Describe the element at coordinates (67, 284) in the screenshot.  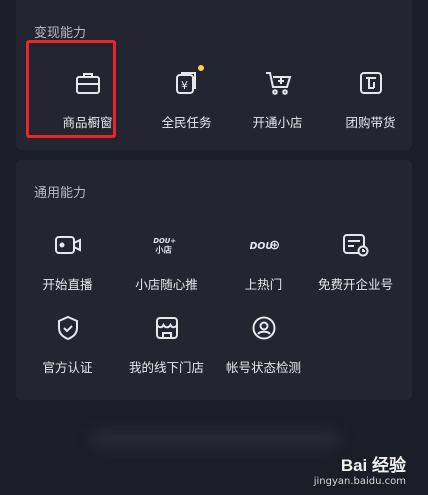
I see `item-label: 开始直播` at that location.